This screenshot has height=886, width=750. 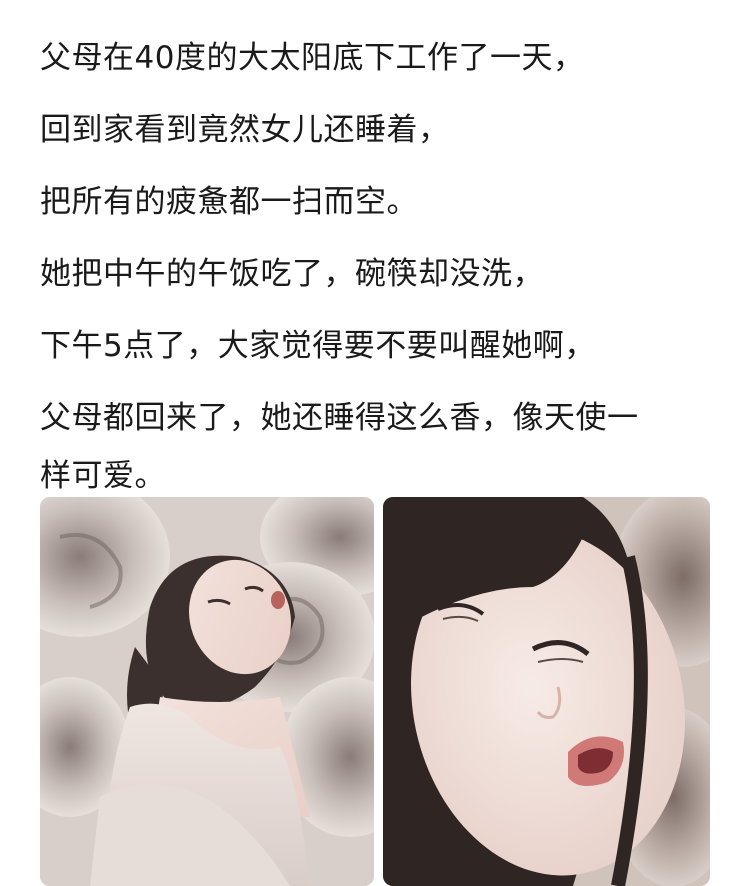 I want to click on post-text-line: 回到家看到竟然女儿还睡着，, so click(x=245, y=130).